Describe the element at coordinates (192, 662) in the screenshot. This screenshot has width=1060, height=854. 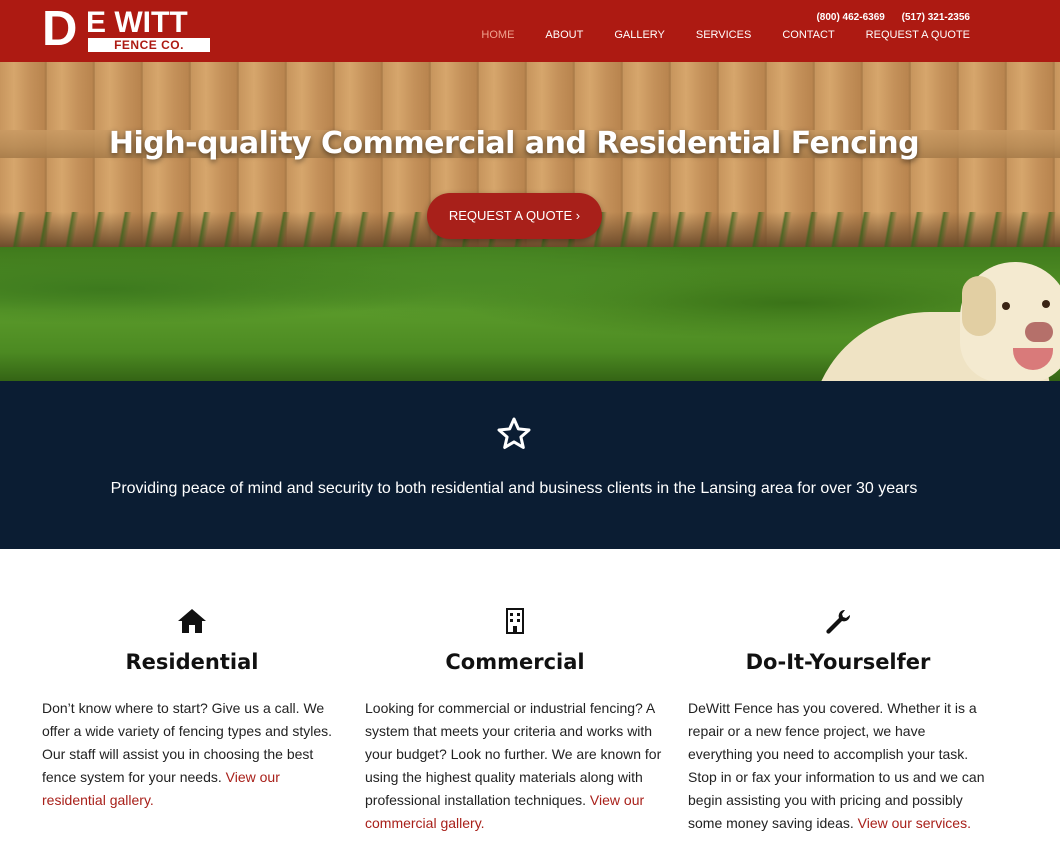
I see `feature-title: Residential` at that location.